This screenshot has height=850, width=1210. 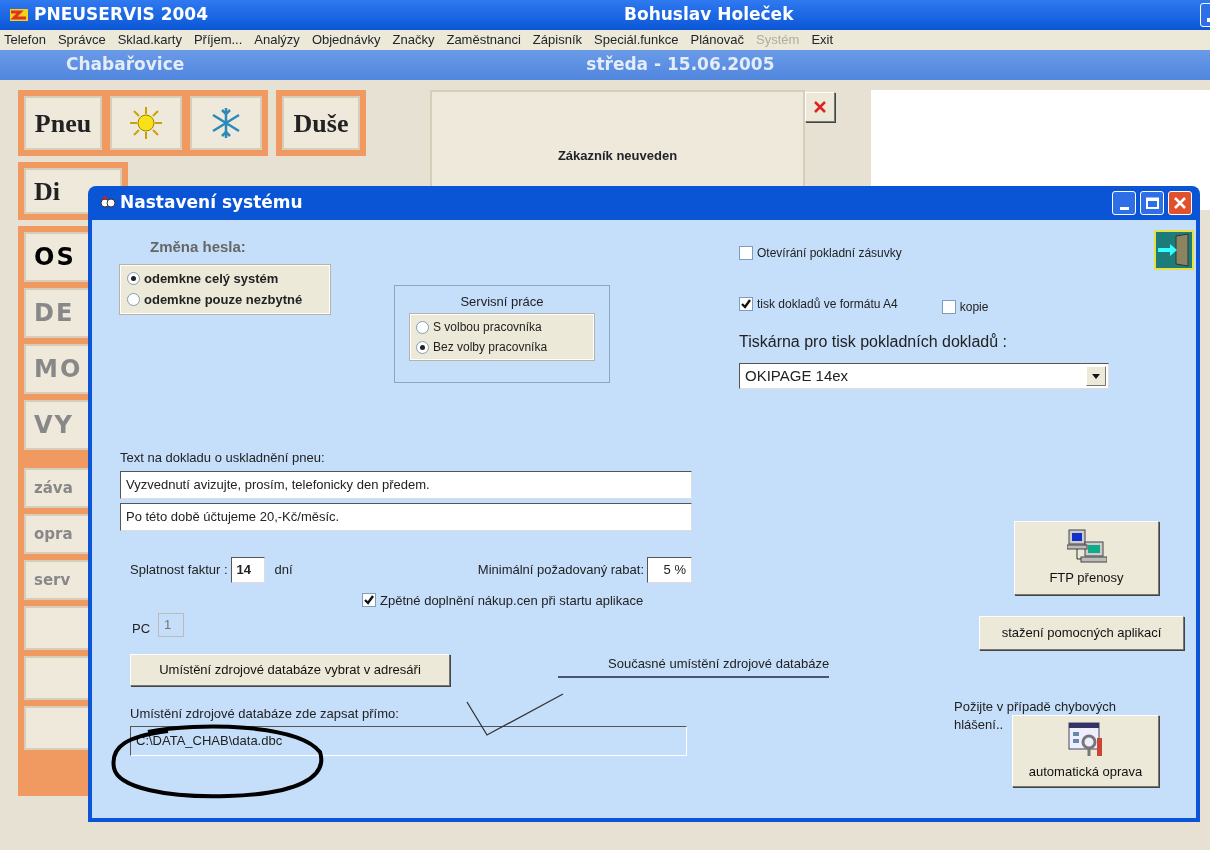 I want to click on category-button: Duše, so click(x=321, y=123).